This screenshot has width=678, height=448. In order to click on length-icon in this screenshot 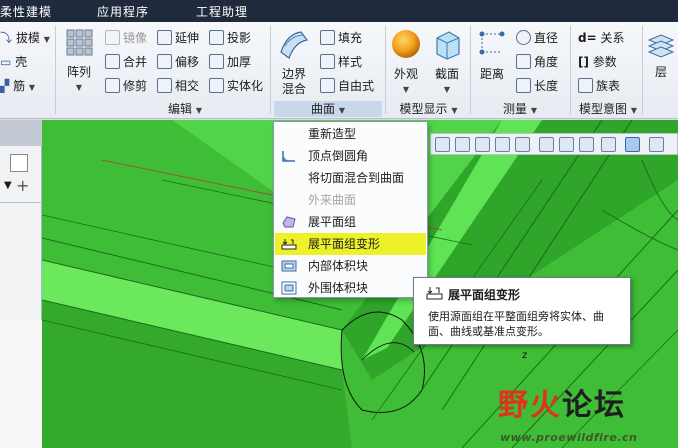, I will do `click(523, 85)`.